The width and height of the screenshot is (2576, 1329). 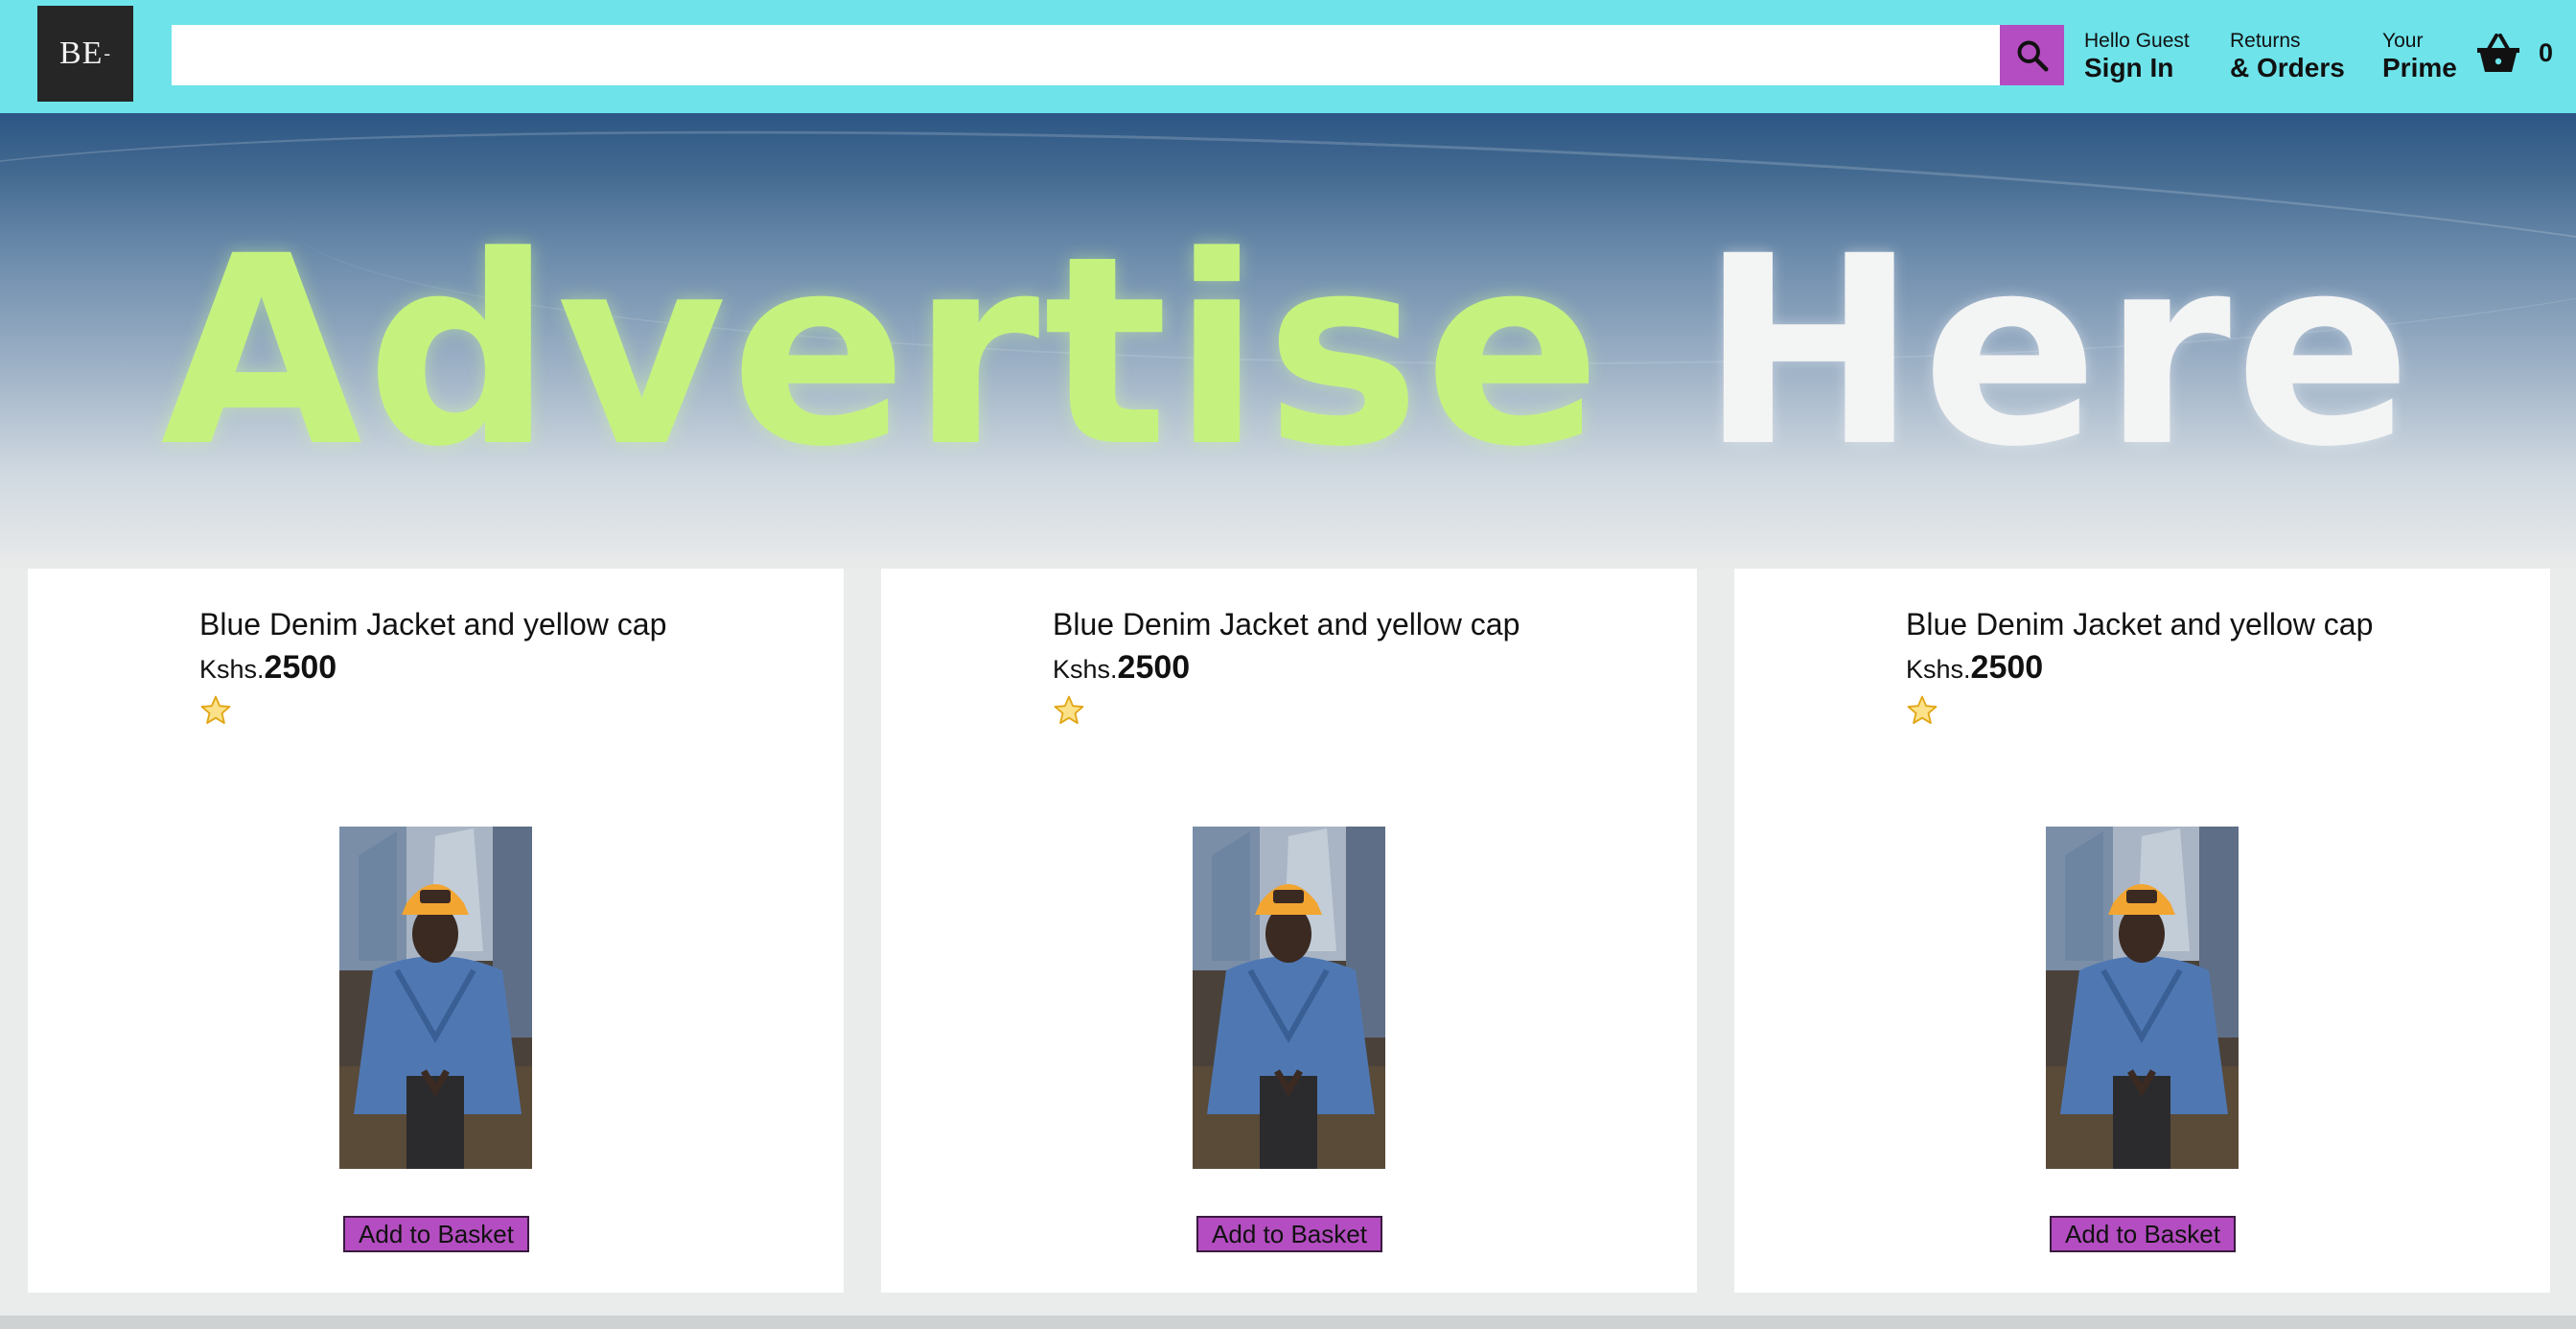 I want to click on nav-sign-in: Hello Guest Sign In, so click(x=2137, y=57).